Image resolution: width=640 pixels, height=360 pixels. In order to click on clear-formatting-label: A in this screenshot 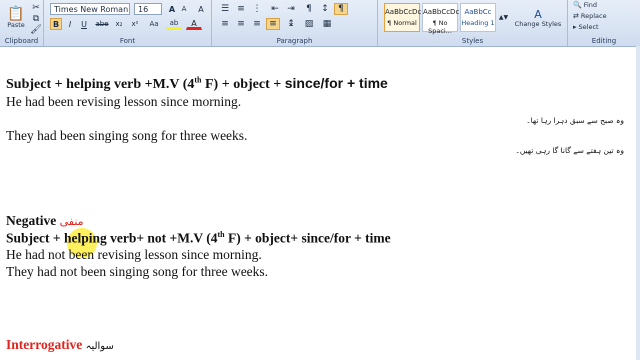, I will do `click(201, 9)`.